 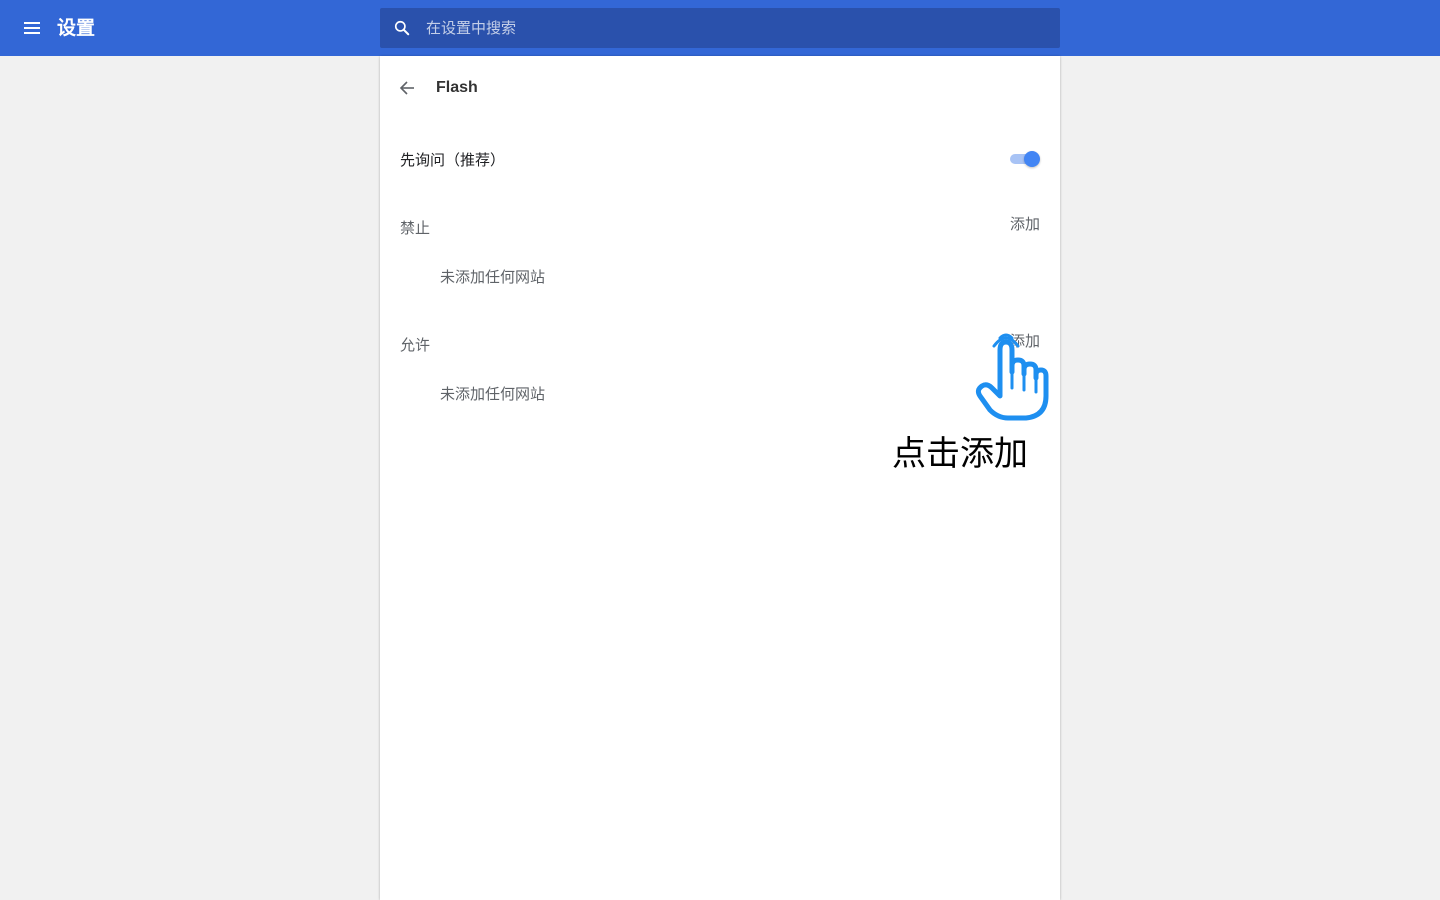 I want to click on search-box, so click(x=720, y=28).